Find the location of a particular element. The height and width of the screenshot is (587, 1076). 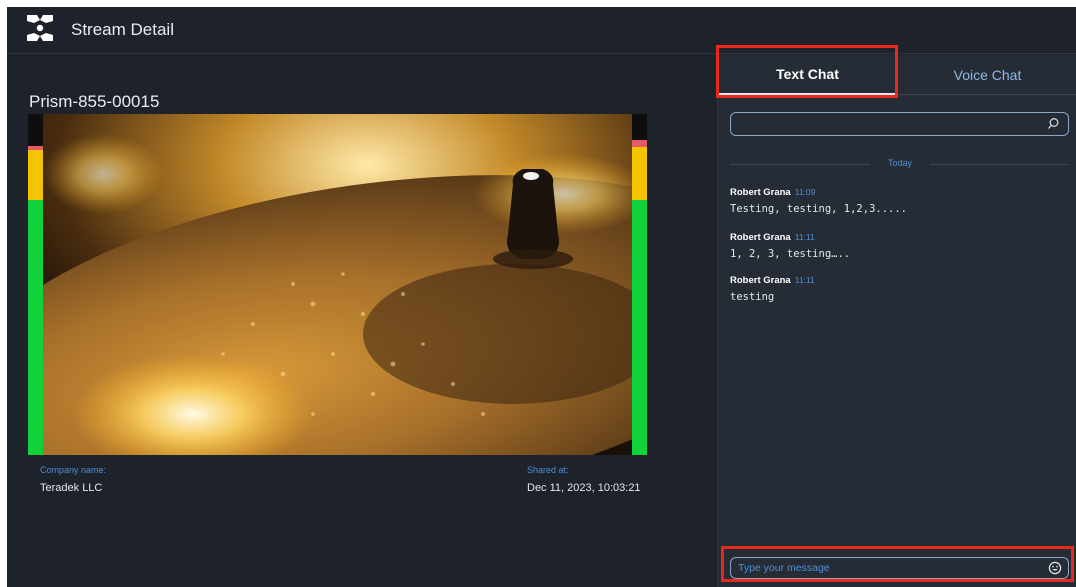

top-bar: Stream Detail is located at coordinates (541, 30).